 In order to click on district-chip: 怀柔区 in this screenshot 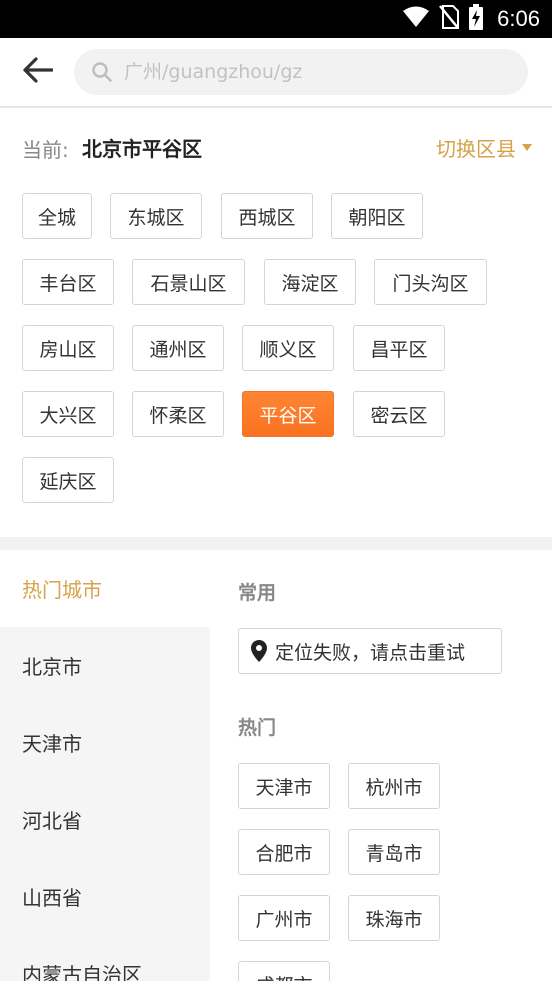, I will do `click(178, 414)`.